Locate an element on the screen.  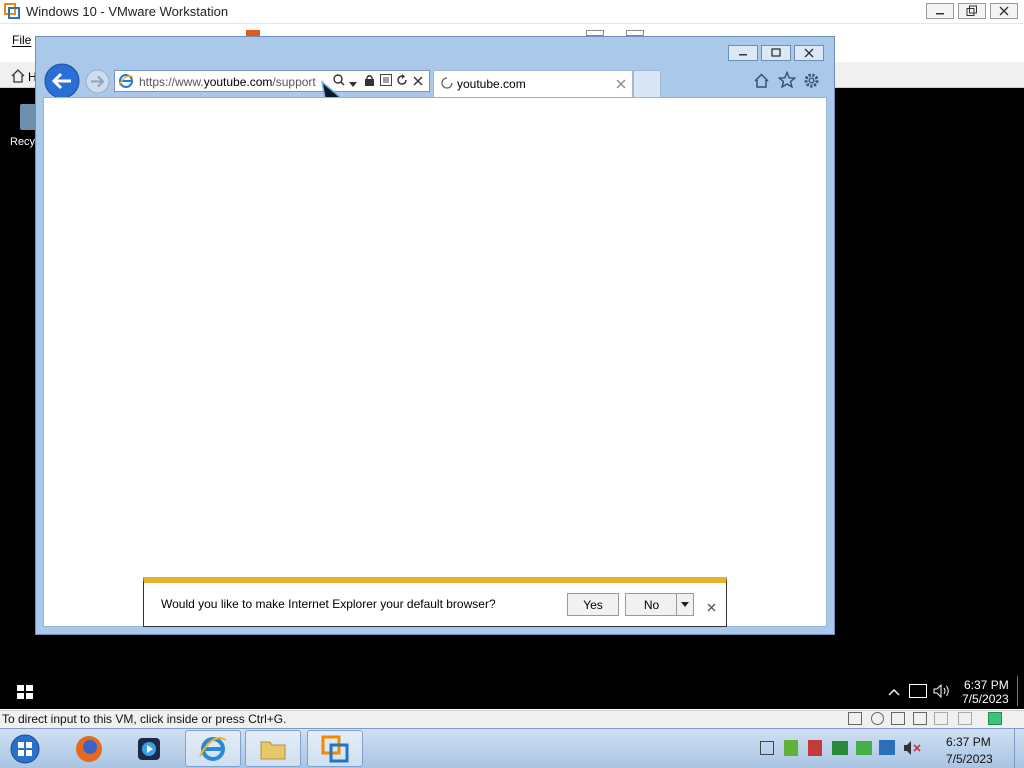
vm-device-usb-icon is located at coordinates (965, 718).